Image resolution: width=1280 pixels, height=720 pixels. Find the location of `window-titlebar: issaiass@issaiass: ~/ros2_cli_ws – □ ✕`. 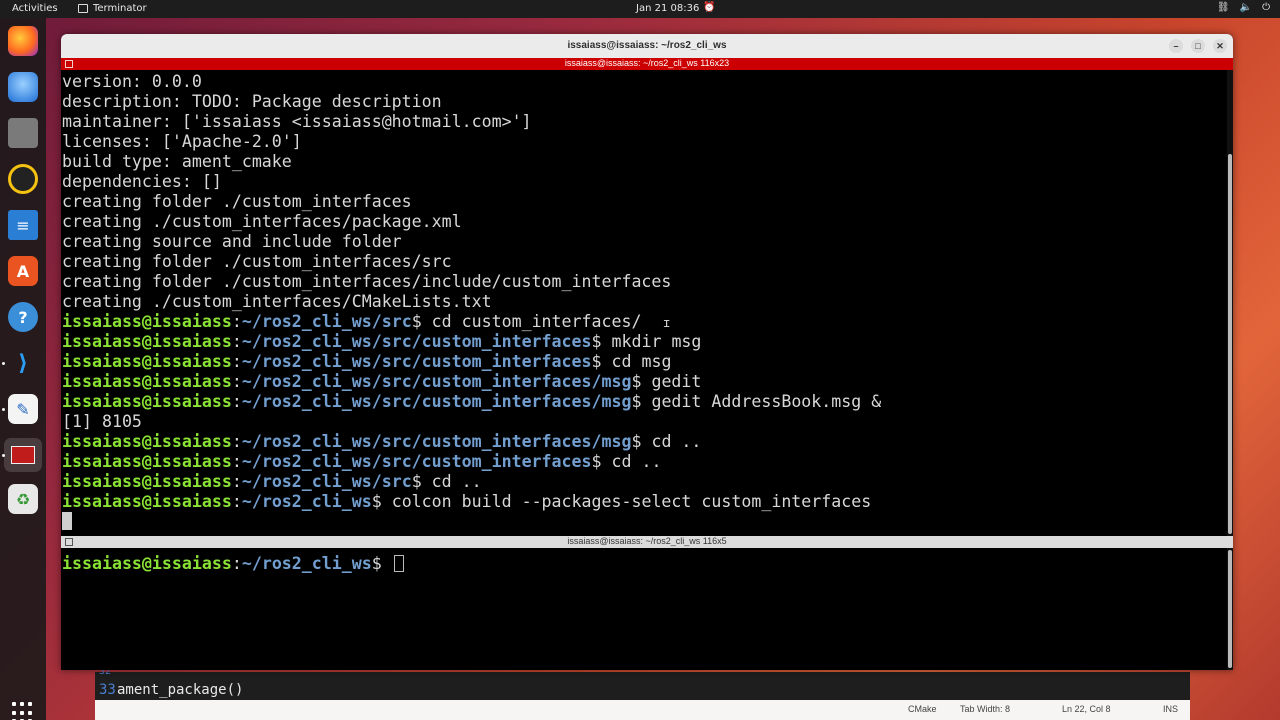

window-titlebar: issaiass@issaiass: ~/ros2_cli_ws – □ ✕ is located at coordinates (647, 46).